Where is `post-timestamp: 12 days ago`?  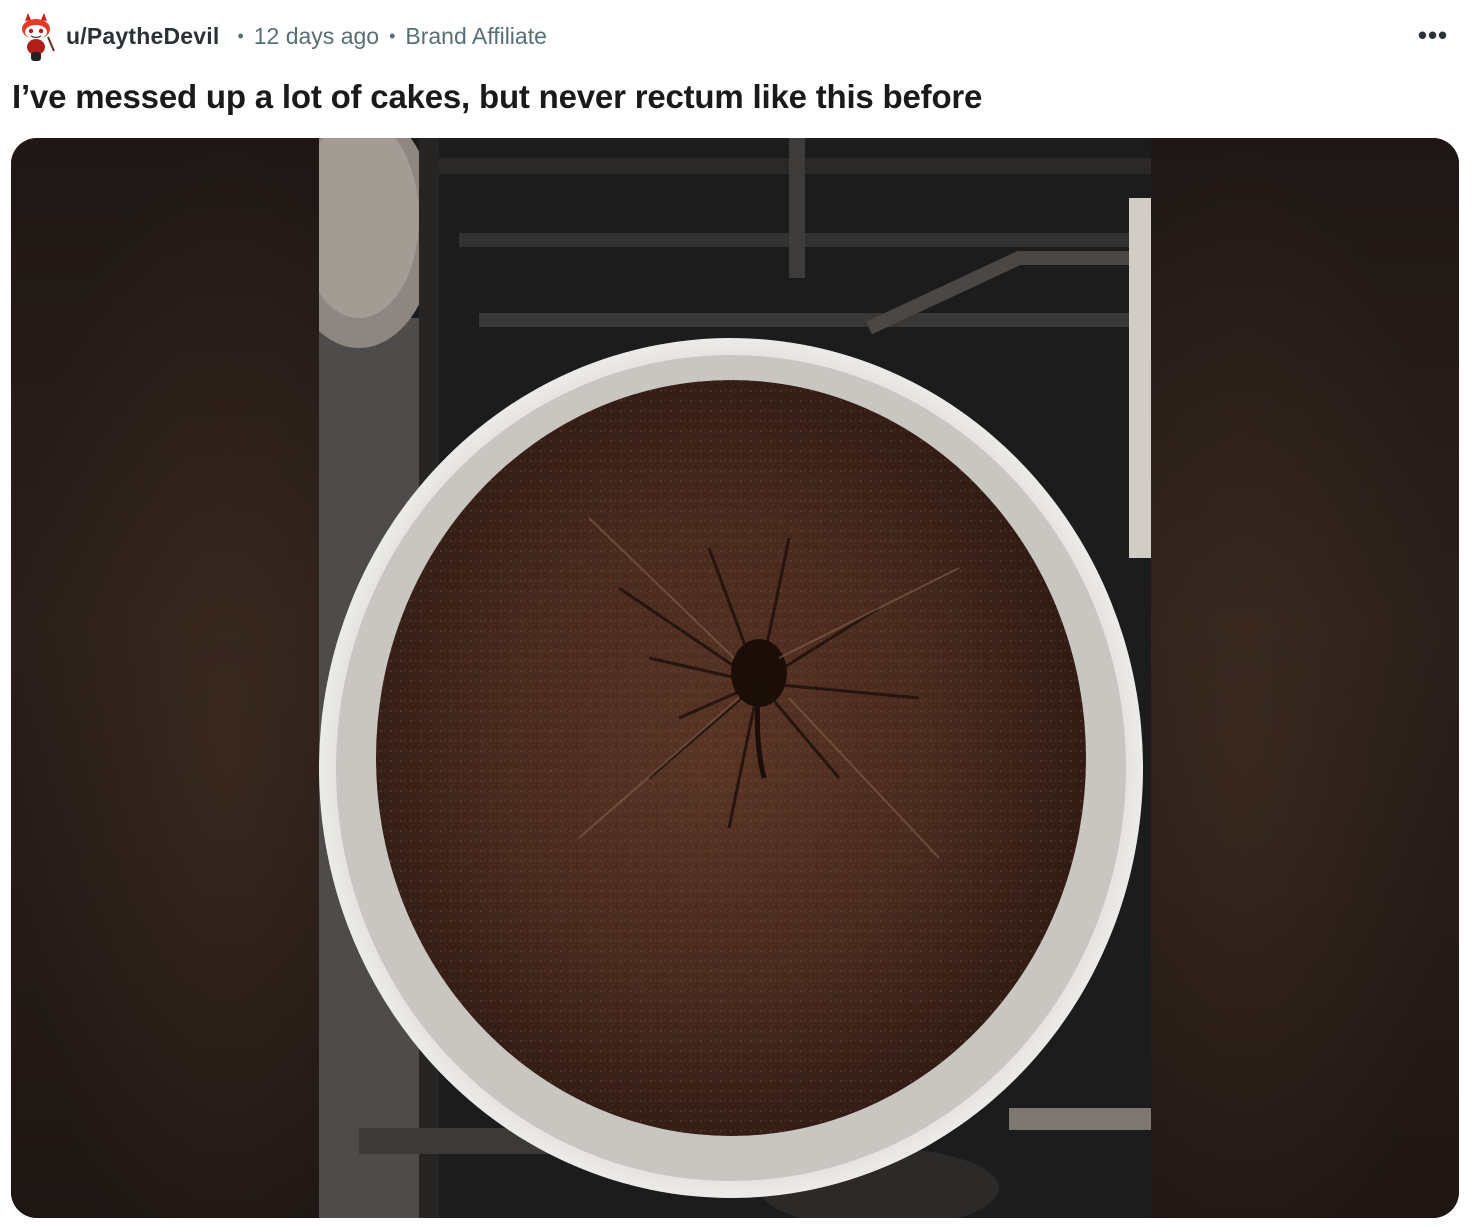
post-timestamp: 12 days ago is located at coordinates (316, 36).